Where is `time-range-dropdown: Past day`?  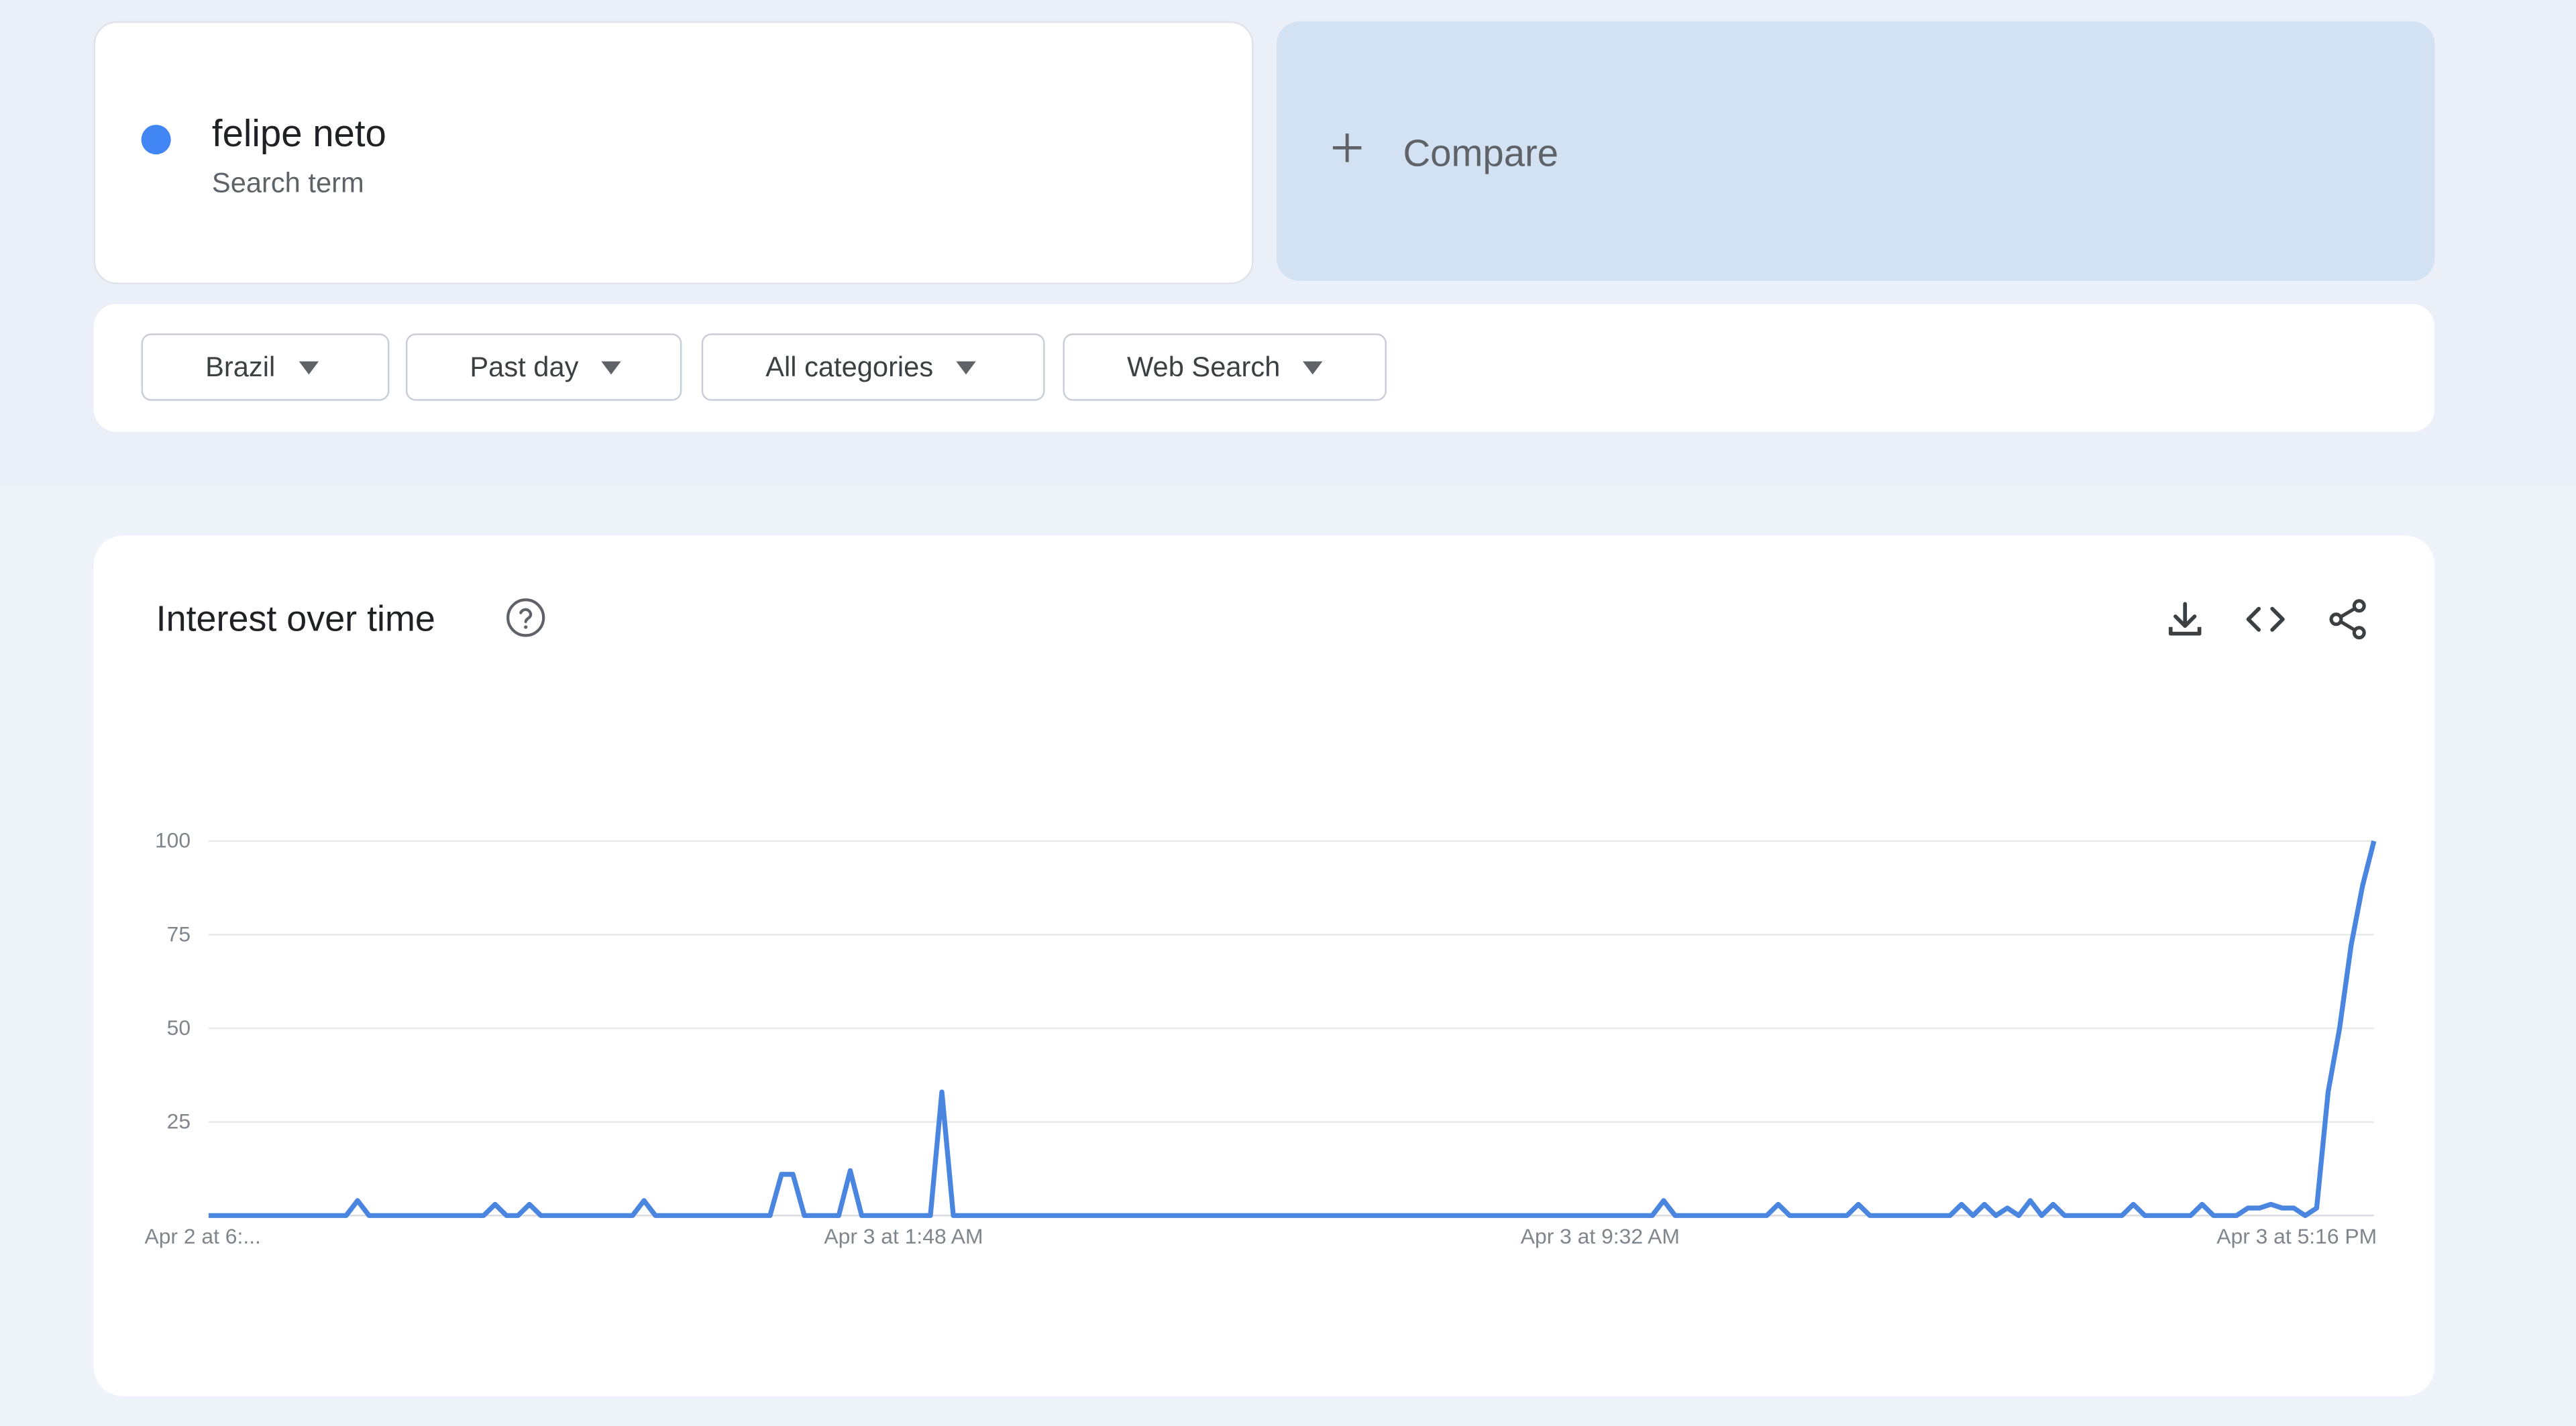
time-range-dropdown: Past day is located at coordinates (543, 367).